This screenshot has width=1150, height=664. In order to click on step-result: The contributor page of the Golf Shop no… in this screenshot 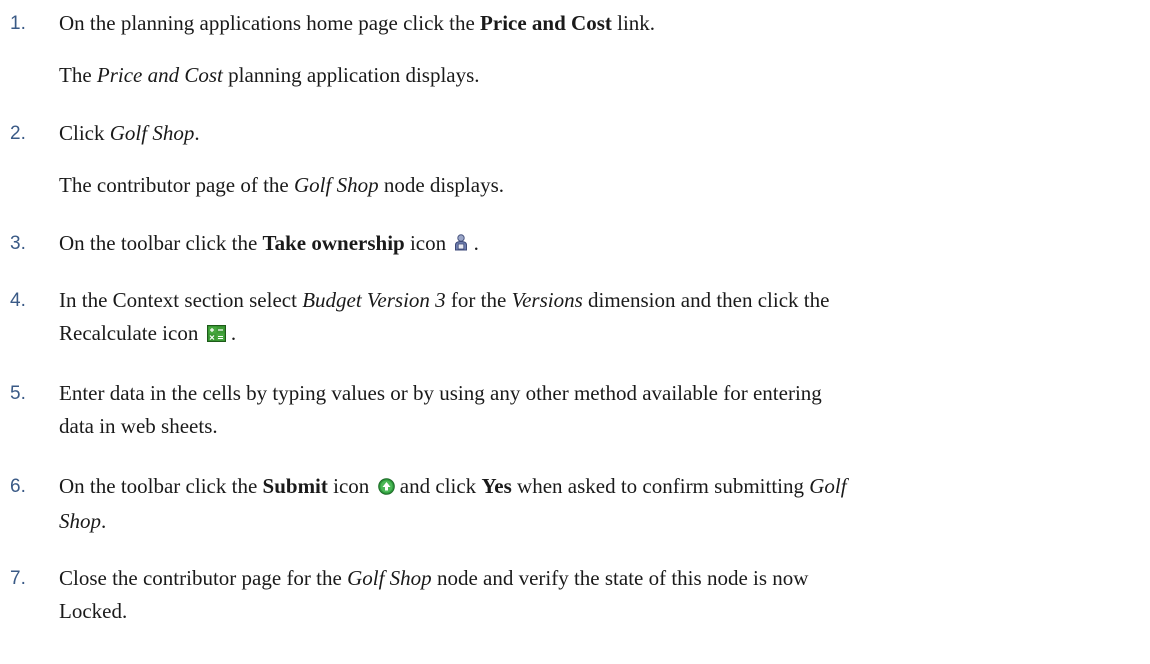, I will do `click(281, 185)`.